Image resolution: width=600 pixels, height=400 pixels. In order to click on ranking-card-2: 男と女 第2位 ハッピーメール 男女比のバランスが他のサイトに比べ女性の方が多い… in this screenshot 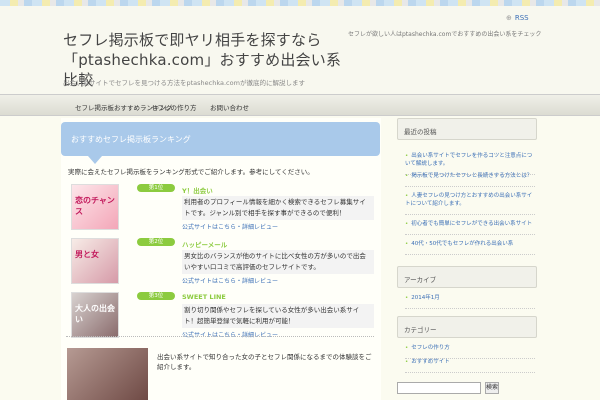, I will do `click(222, 262)`.